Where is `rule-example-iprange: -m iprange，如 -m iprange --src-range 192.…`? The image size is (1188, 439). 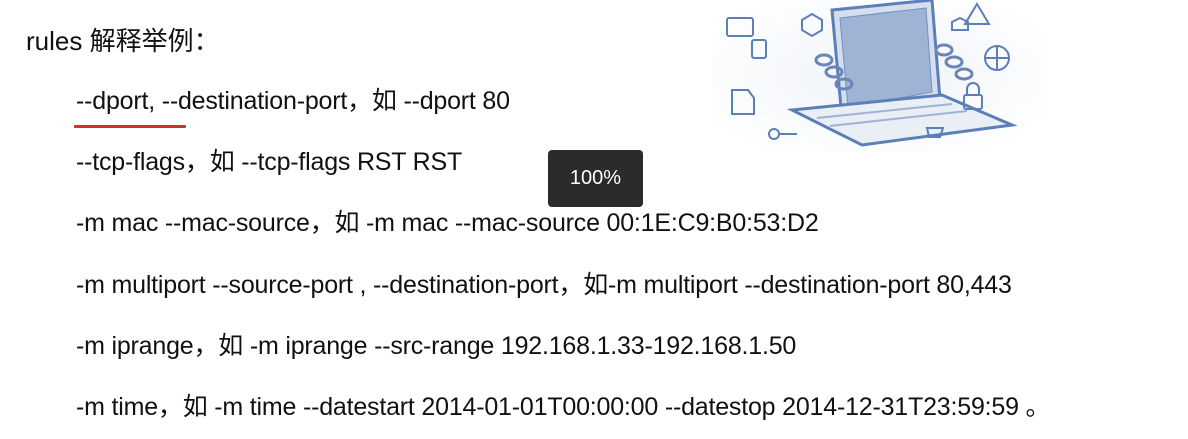
rule-example-iprange: -m iprange，如 -m iprange --src-range 192.… is located at coordinates (436, 346).